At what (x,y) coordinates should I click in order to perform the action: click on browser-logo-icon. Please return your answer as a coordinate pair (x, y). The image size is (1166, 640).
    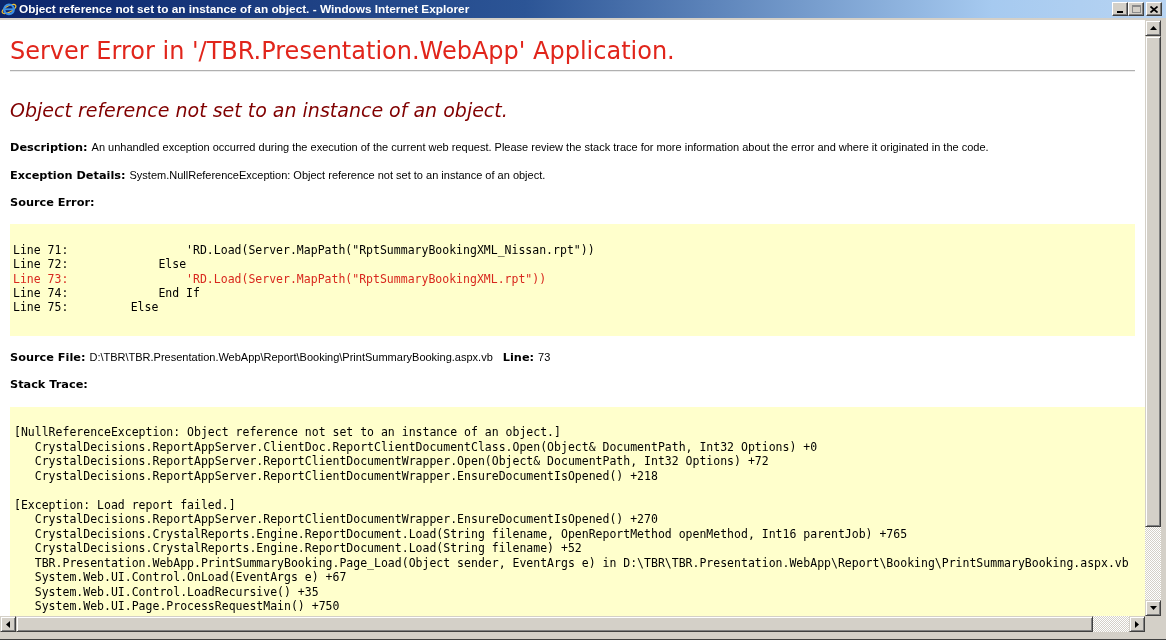
    Looking at the image, I should click on (9, 9).